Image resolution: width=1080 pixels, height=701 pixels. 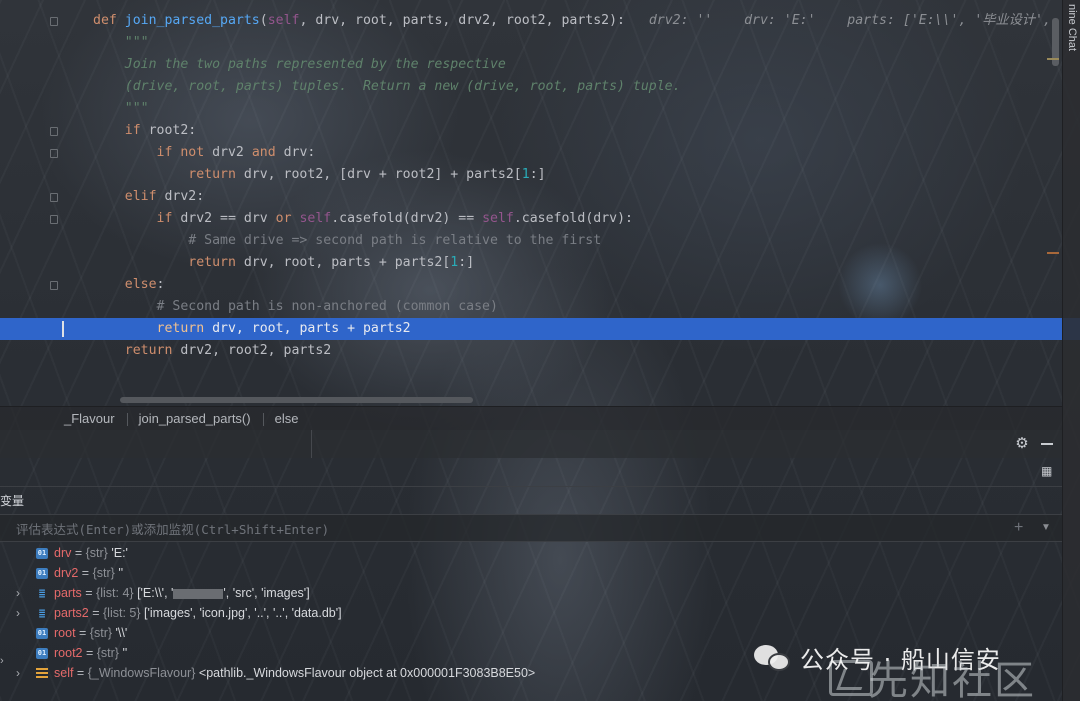 I want to click on evaluate-expression-row: + ▼, so click(x=531, y=528).